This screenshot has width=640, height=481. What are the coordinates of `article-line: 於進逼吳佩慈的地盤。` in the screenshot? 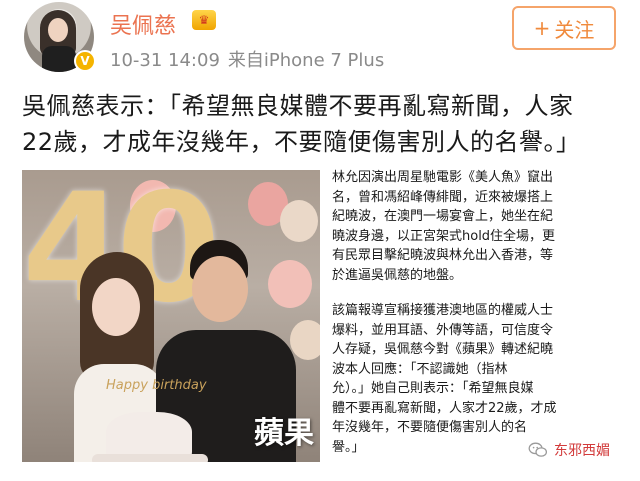 It's located at (397, 275).